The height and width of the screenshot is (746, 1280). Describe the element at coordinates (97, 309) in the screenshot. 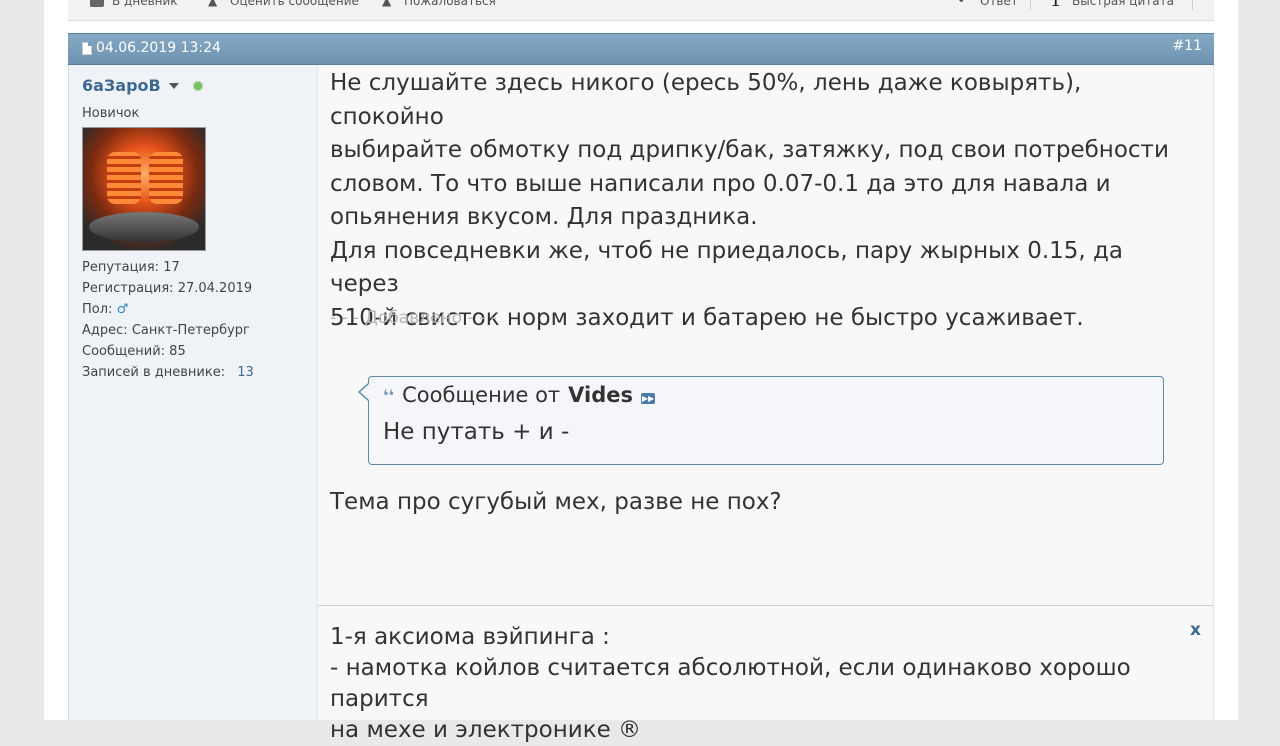

I see `gender-label: Пол:` at that location.